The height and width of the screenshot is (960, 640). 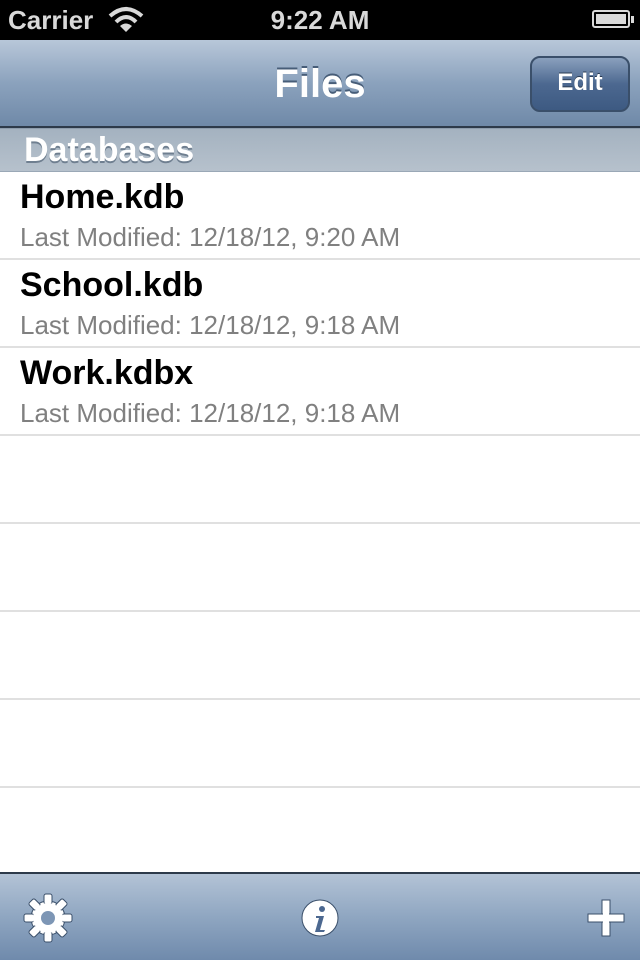 What do you see at coordinates (580, 84) in the screenshot?
I see `edit-button: Edit` at bounding box center [580, 84].